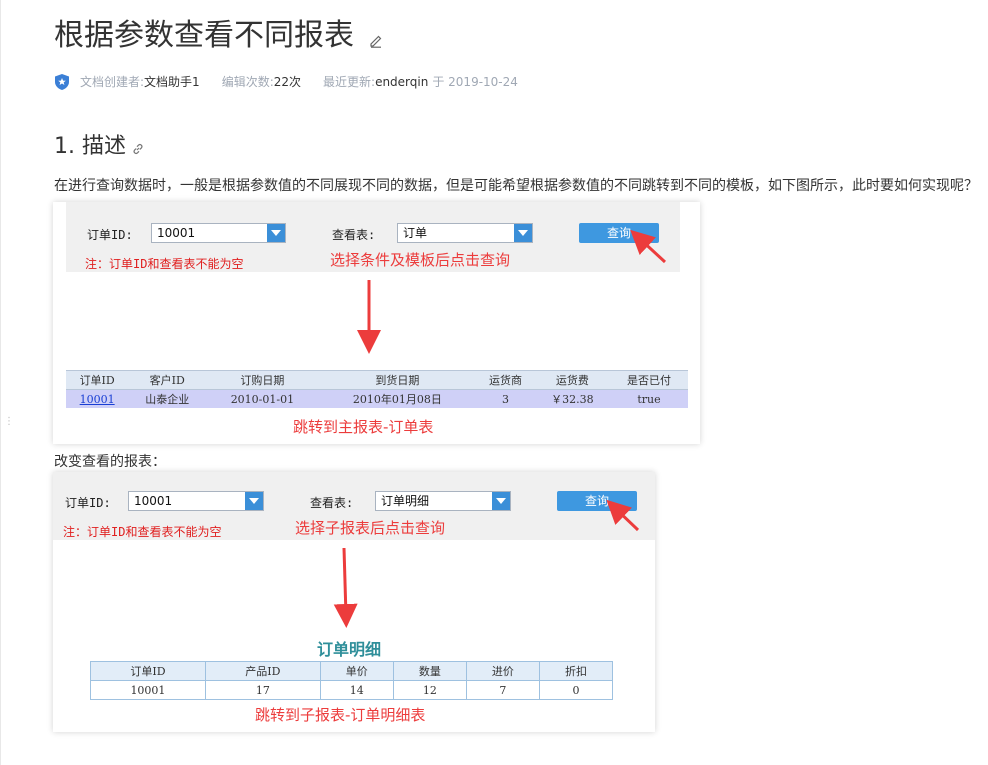 The height and width of the screenshot is (765, 988). Describe the element at coordinates (397, 380) in the screenshot. I see `header-cell: 到货日期` at that location.